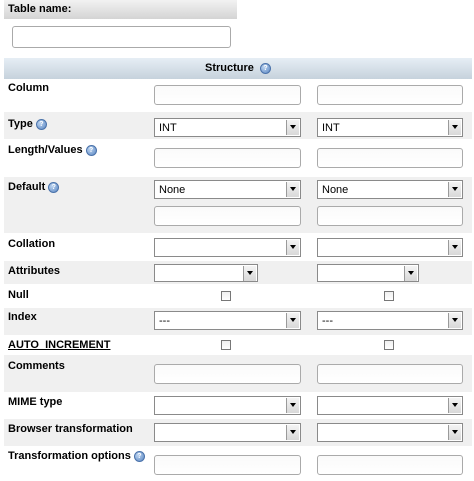 The height and width of the screenshot is (481, 474). I want to click on default-select-1: None, so click(227, 189).